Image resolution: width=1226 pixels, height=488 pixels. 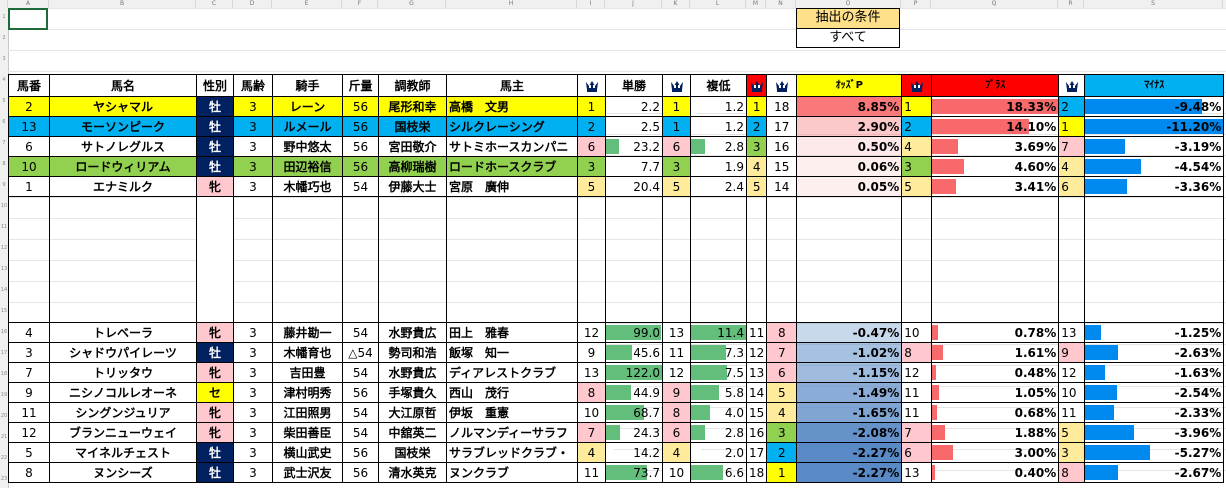 What do you see at coordinates (995, 472) in the screenshot?
I see `plus: 0.40%` at bounding box center [995, 472].